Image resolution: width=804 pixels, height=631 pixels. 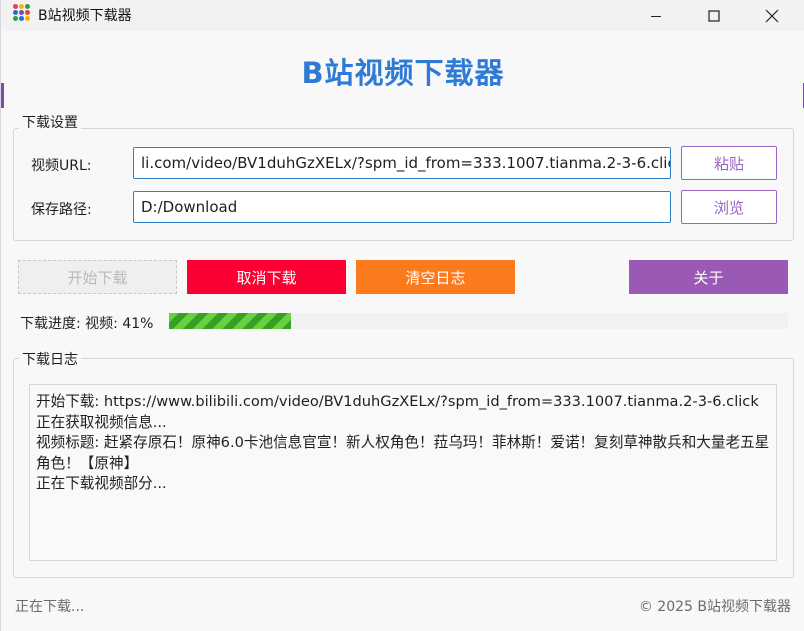 I want to click on save-path-label: 保存路径:, so click(x=61, y=210).